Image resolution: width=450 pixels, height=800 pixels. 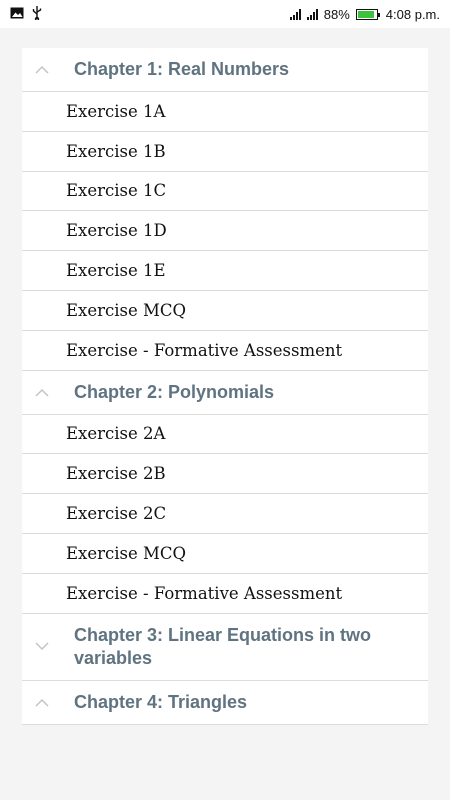 I want to click on chapter-header: Chapter 4: Triangles, so click(x=225, y=703).